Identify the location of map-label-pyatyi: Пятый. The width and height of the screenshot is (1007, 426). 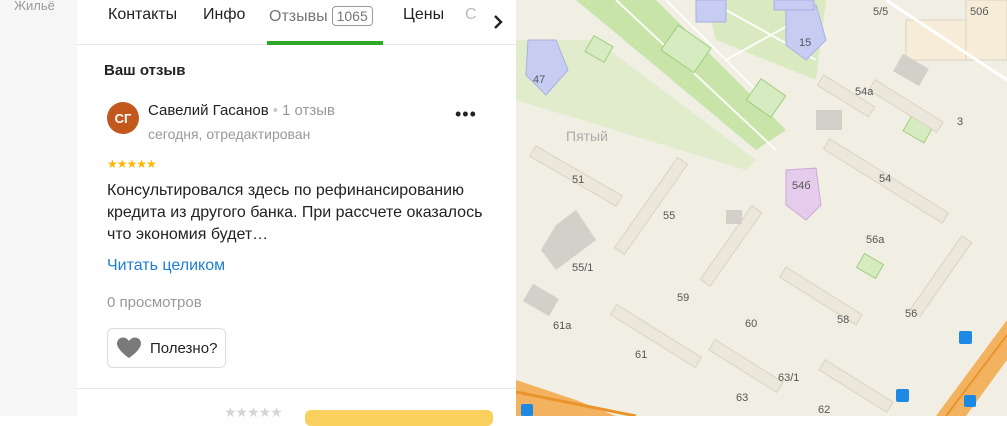
(587, 136).